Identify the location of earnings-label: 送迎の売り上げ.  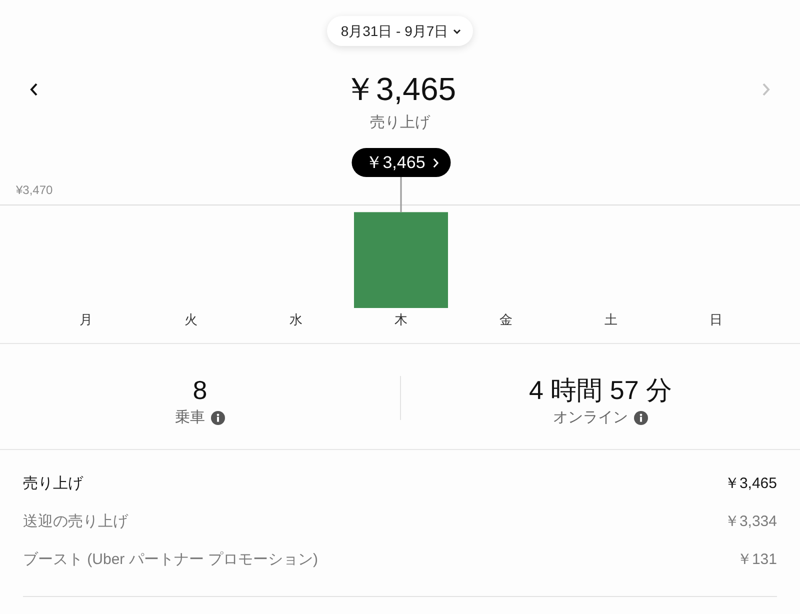
(75, 522).